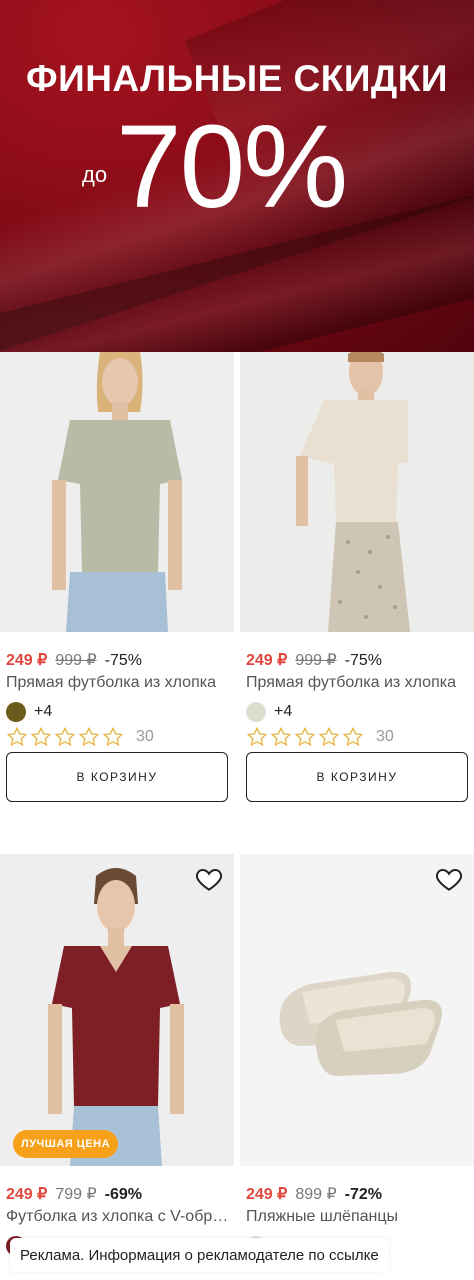  I want to click on price-row: 249 ₽ 799 ₽ -69%, so click(74, 1194).